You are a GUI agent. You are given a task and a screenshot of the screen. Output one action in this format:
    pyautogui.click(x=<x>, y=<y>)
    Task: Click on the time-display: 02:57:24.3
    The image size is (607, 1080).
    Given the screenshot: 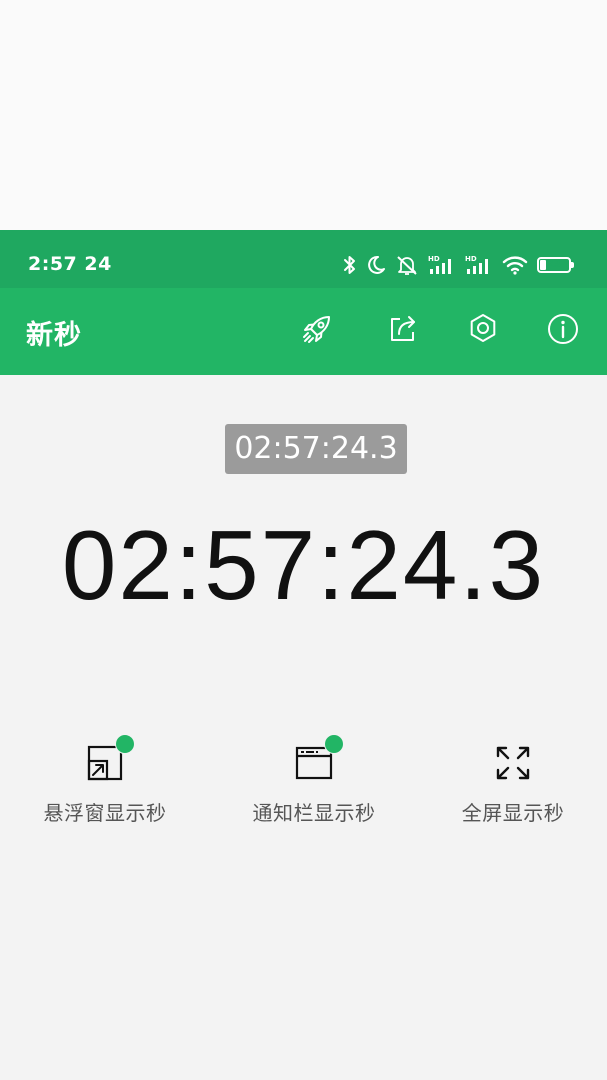 What is the action you would take?
    pyautogui.click(x=303, y=565)
    